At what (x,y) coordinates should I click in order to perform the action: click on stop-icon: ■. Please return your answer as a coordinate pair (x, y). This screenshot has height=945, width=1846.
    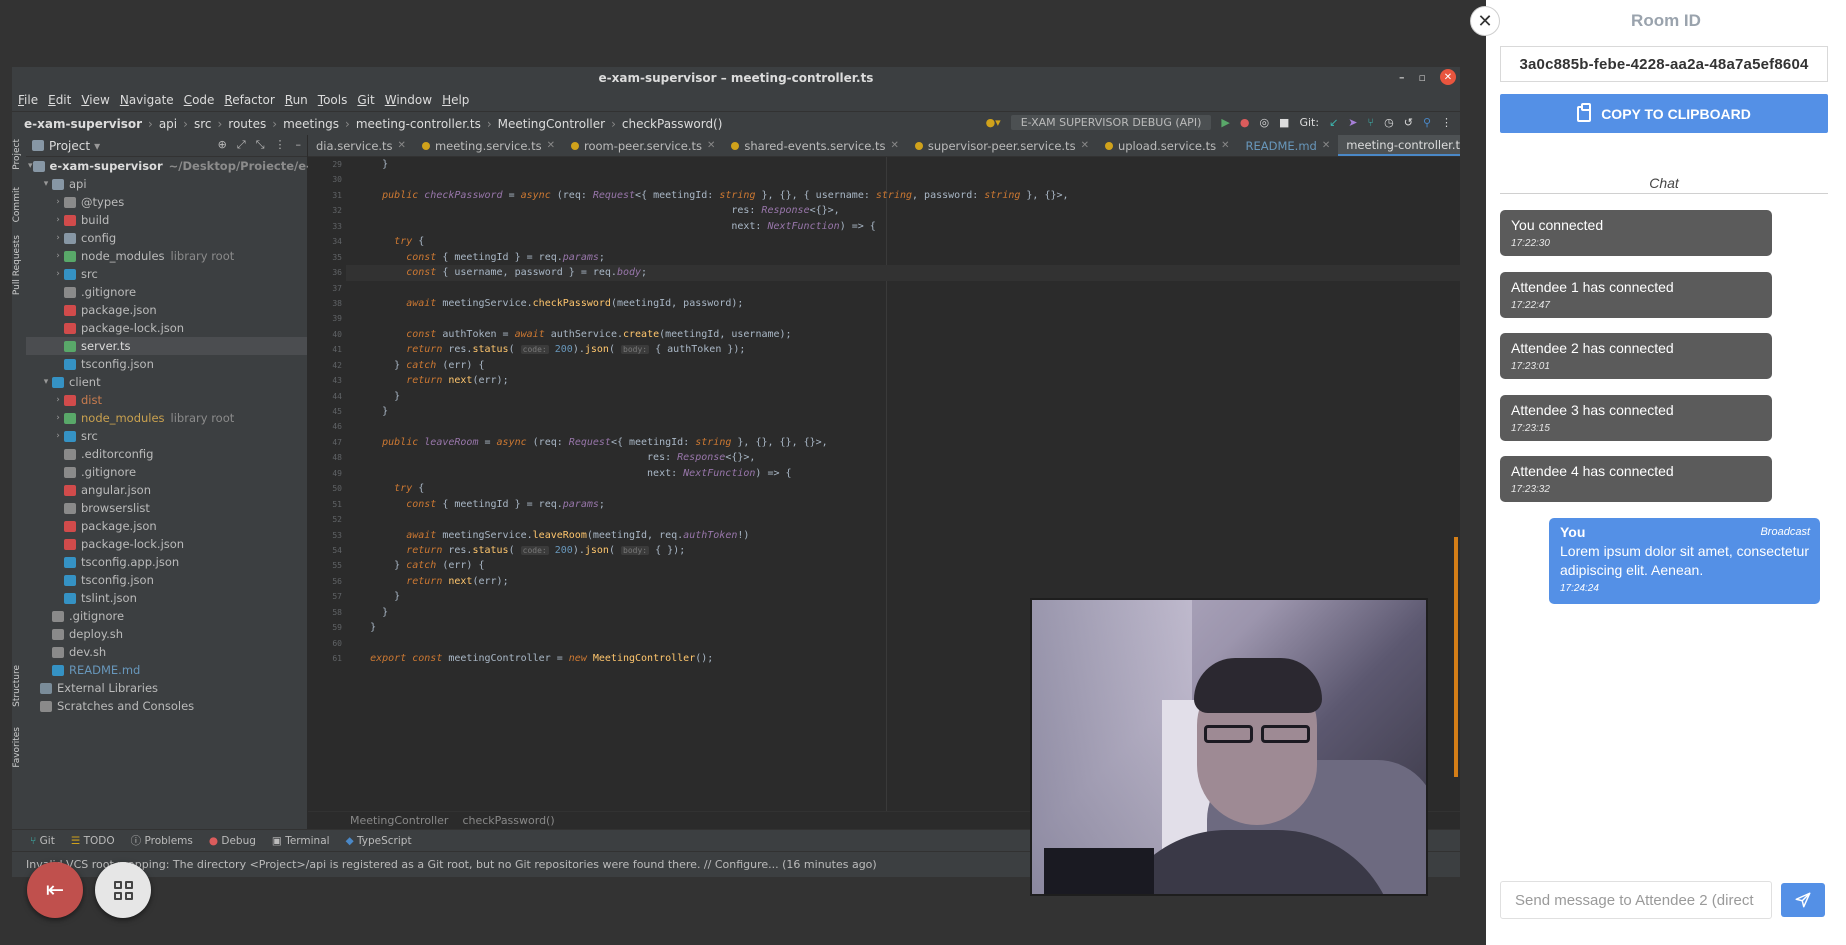
    Looking at the image, I should click on (1284, 122).